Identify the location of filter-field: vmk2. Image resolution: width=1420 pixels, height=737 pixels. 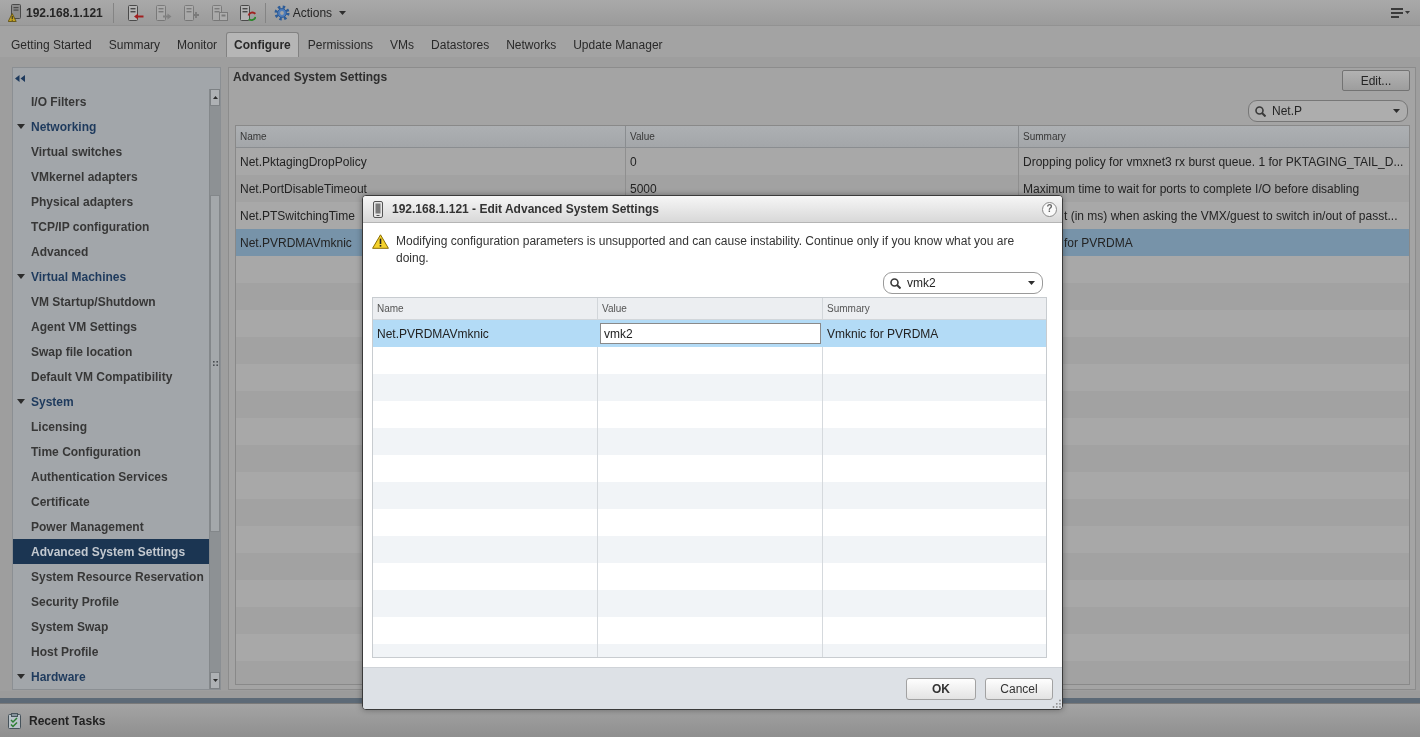
(963, 283).